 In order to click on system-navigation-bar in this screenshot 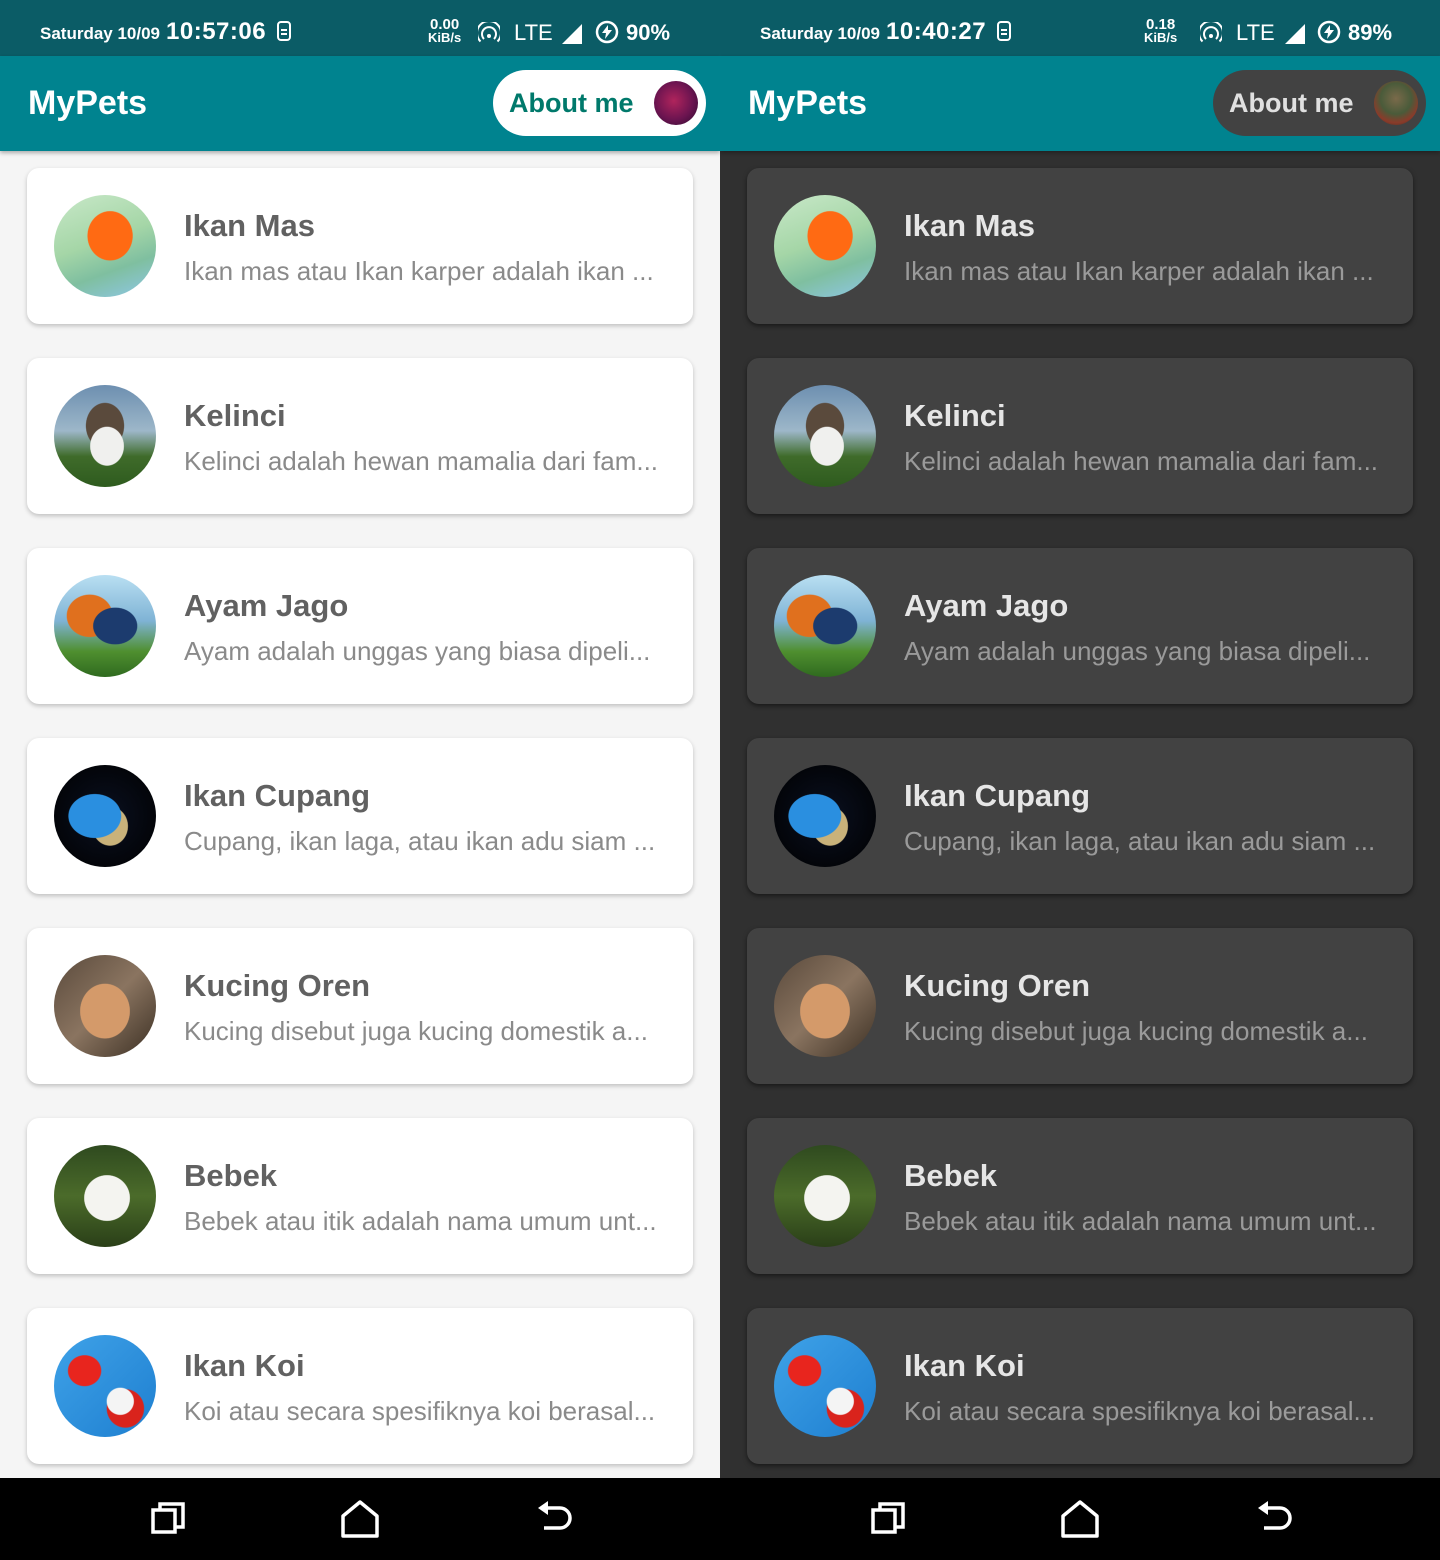, I will do `click(720, 1519)`.